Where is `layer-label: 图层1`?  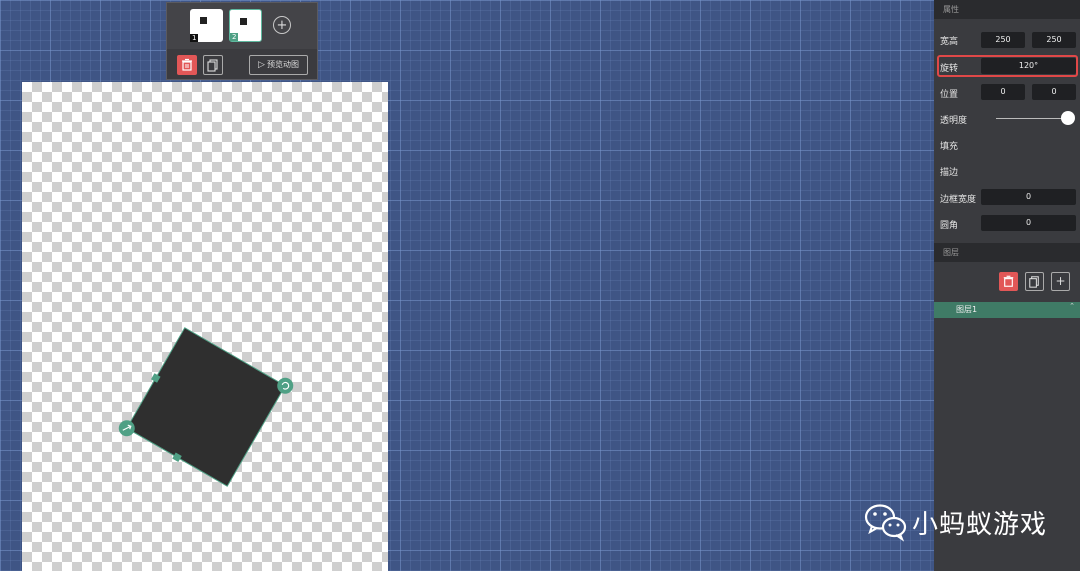 layer-label: 图层1 is located at coordinates (967, 309).